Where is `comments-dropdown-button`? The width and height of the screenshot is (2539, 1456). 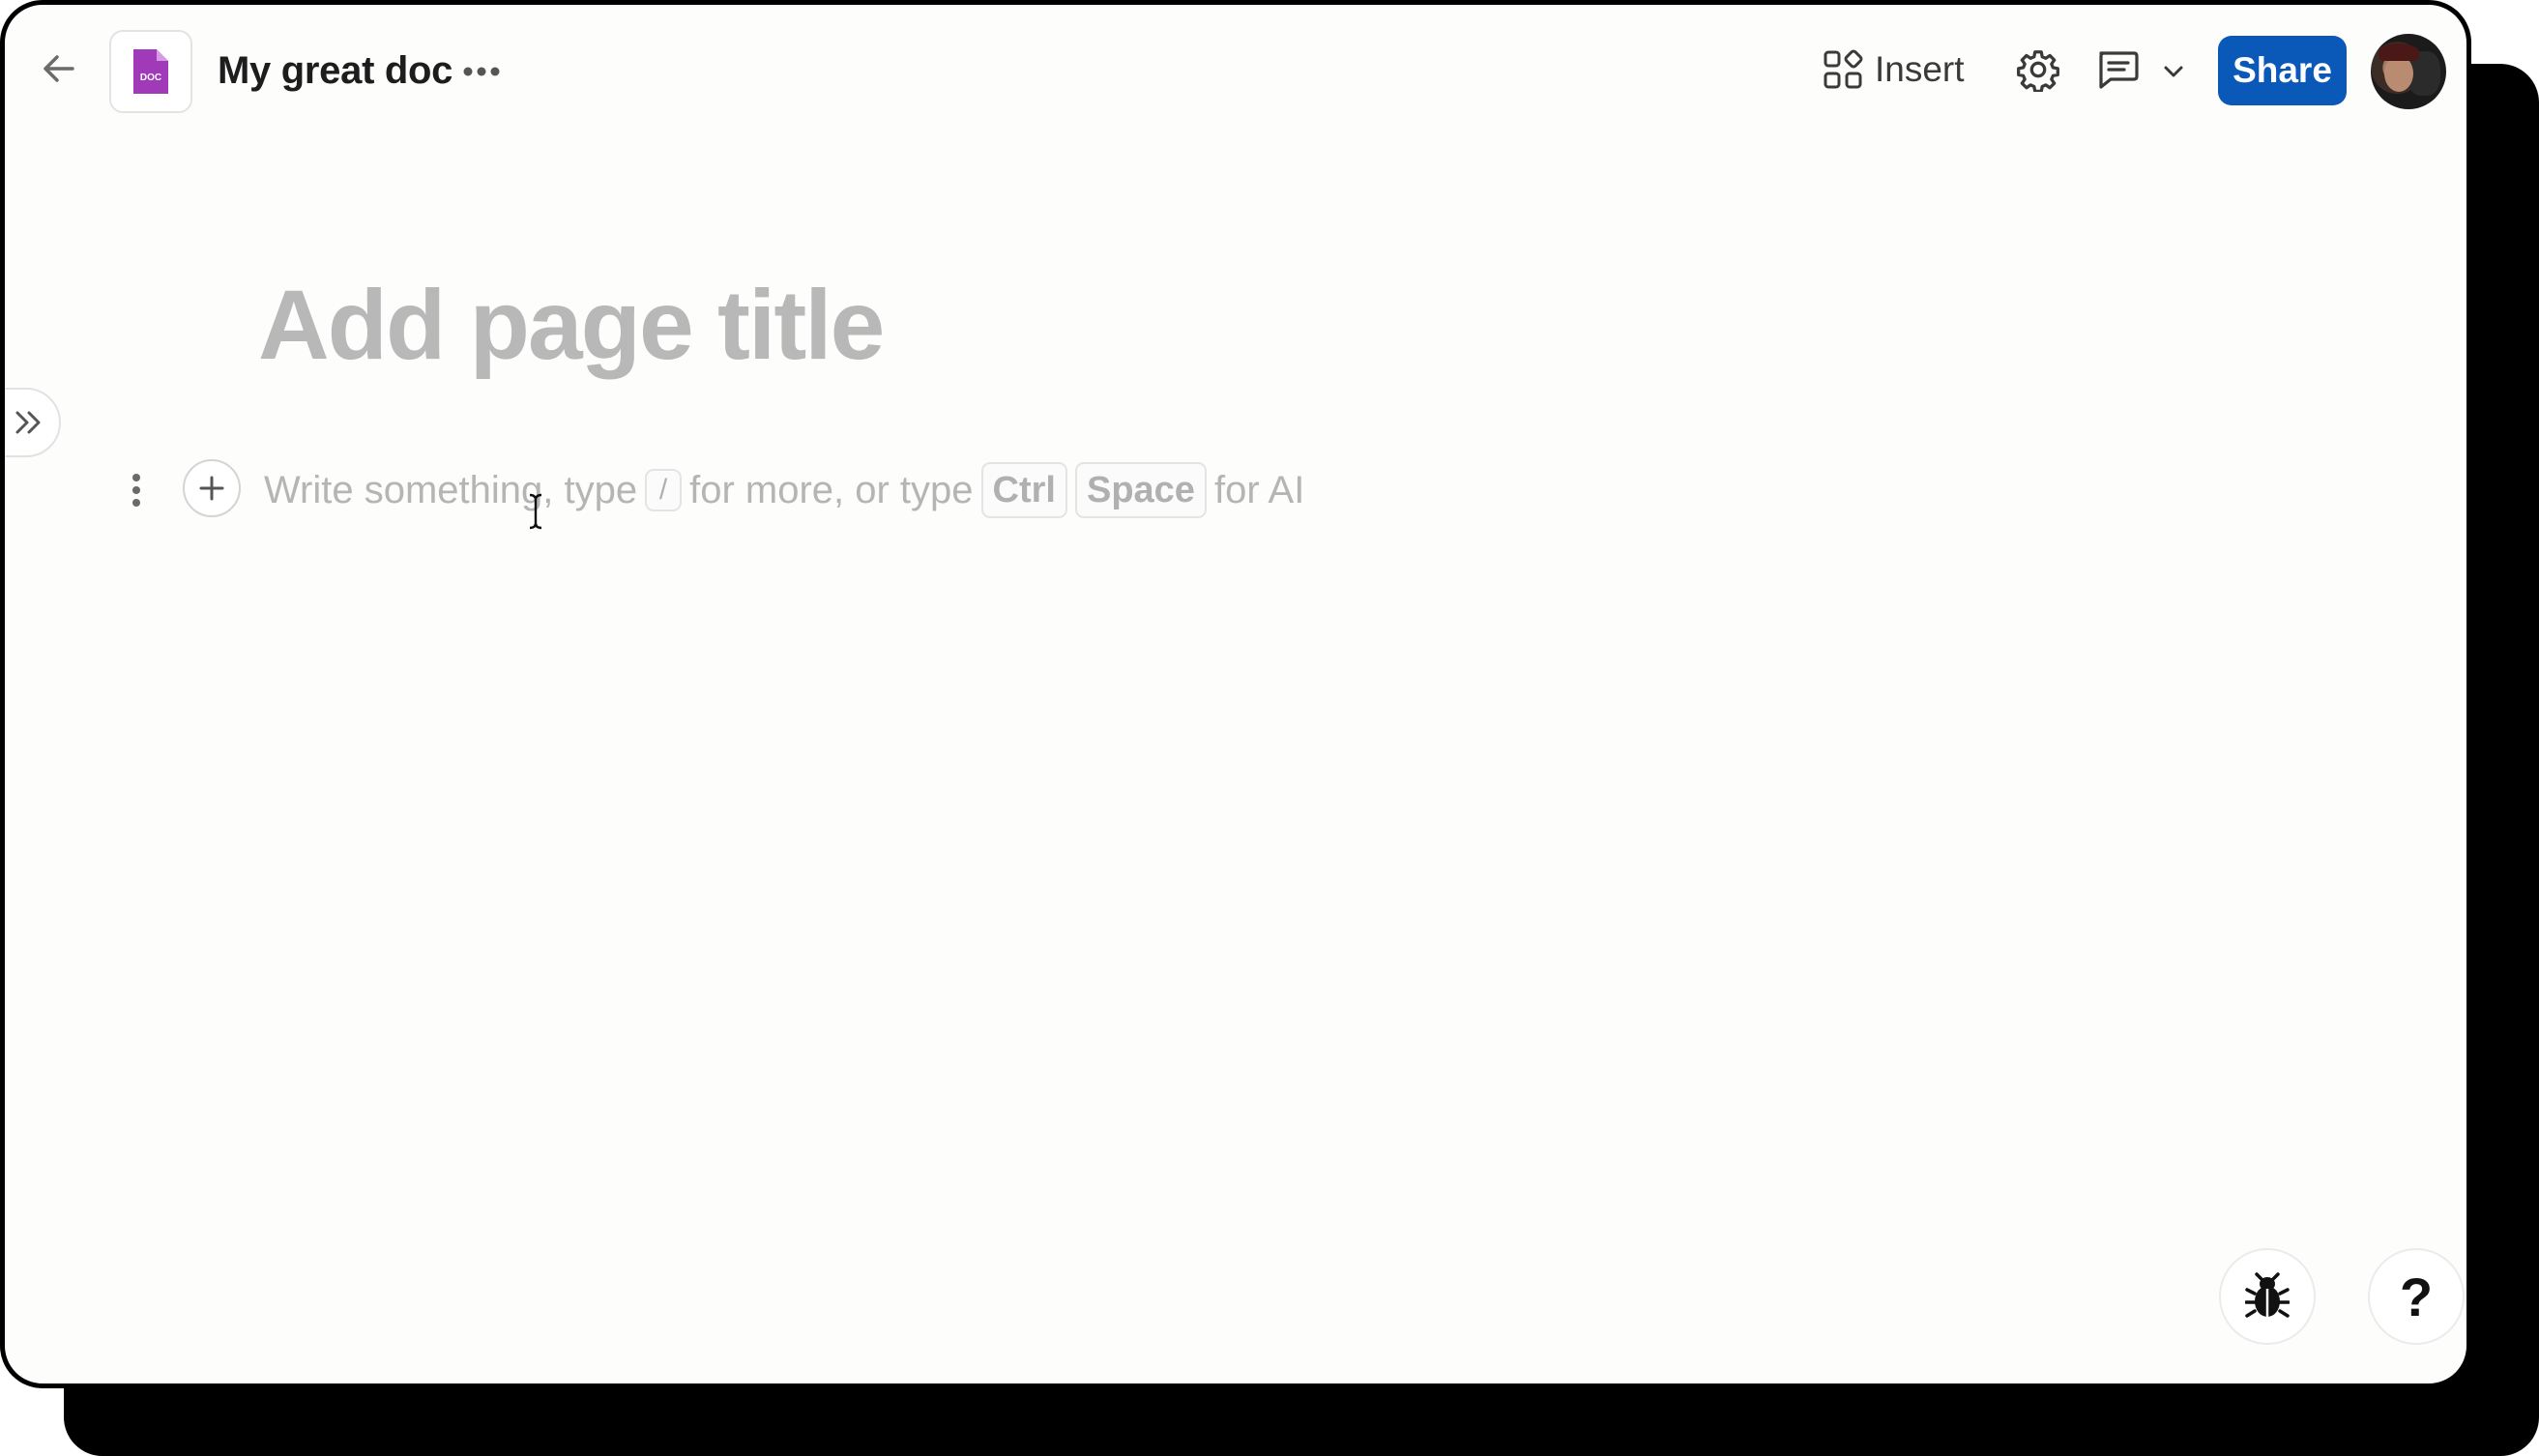 comments-dropdown-button is located at coordinates (2173, 72).